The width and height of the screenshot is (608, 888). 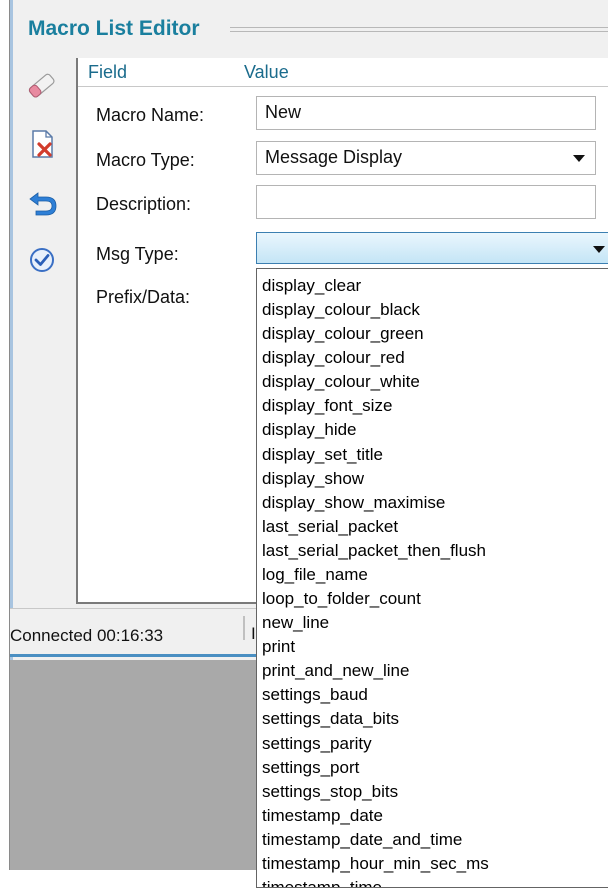 What do you see at coordinates (343, 334) in the screenshot?
I see `dropdown-option: display_colour_green` at bounding box center [343, 334].